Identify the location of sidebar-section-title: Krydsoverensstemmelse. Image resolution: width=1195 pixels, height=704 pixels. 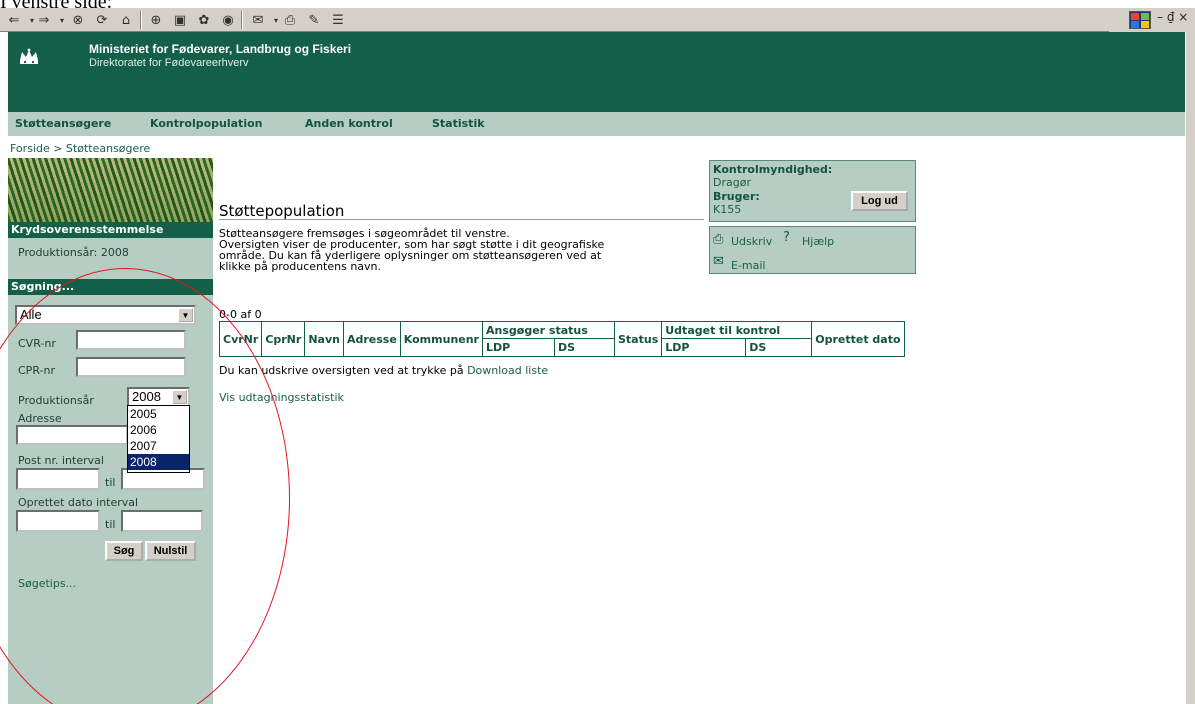
(110, 230).